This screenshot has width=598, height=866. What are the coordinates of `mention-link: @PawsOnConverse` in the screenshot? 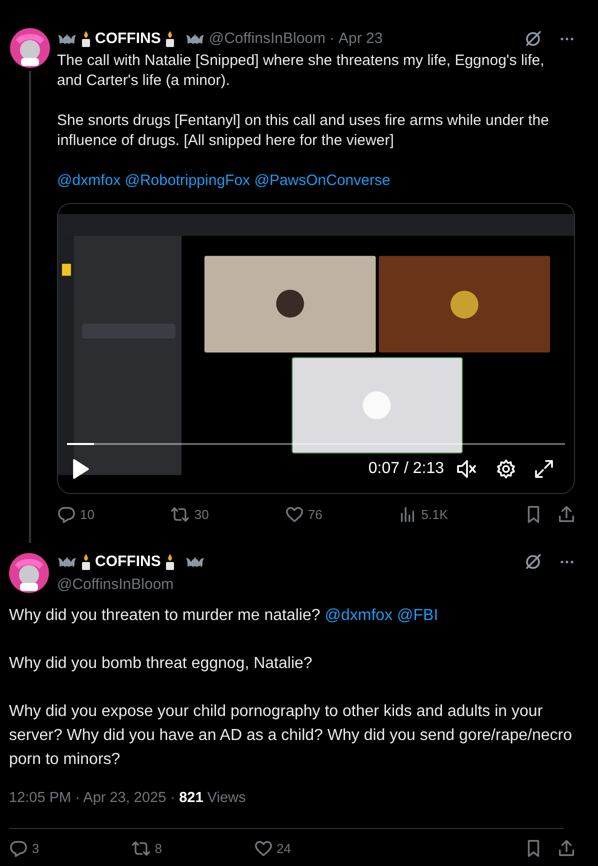 It's located at (322, 180).